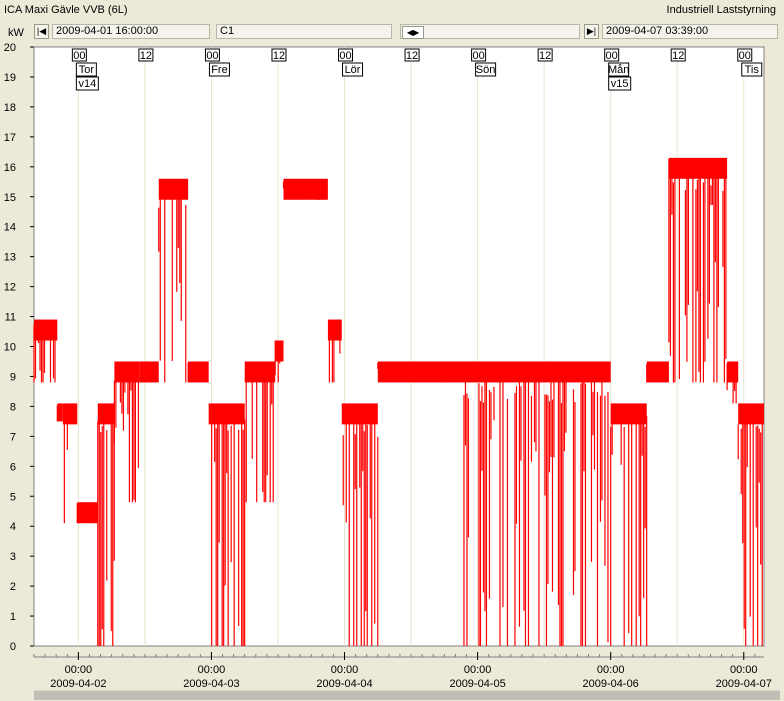 The height and width of the screenshot is (701, 784). What do you see at coordinates (13, 647) in the screenshot?
I see `y-tick-label: 0` at bounding box center [13, 647].